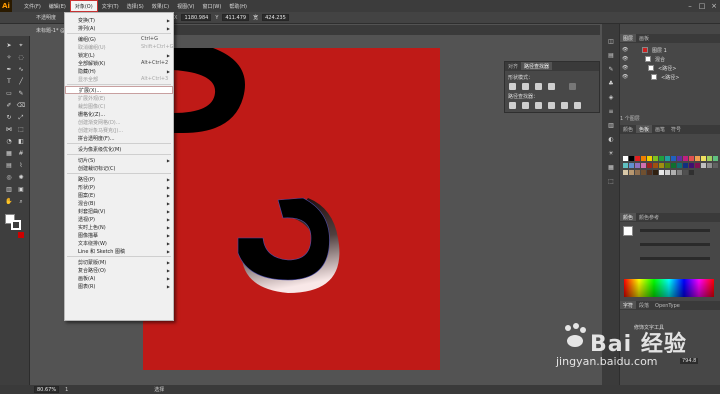 Image resolution: width=720 pixels, height=394 pixels. What do you see at coordinates (66, 390) in the screenshot?
I see `page-number: 1` at bounding box center [66, 390].